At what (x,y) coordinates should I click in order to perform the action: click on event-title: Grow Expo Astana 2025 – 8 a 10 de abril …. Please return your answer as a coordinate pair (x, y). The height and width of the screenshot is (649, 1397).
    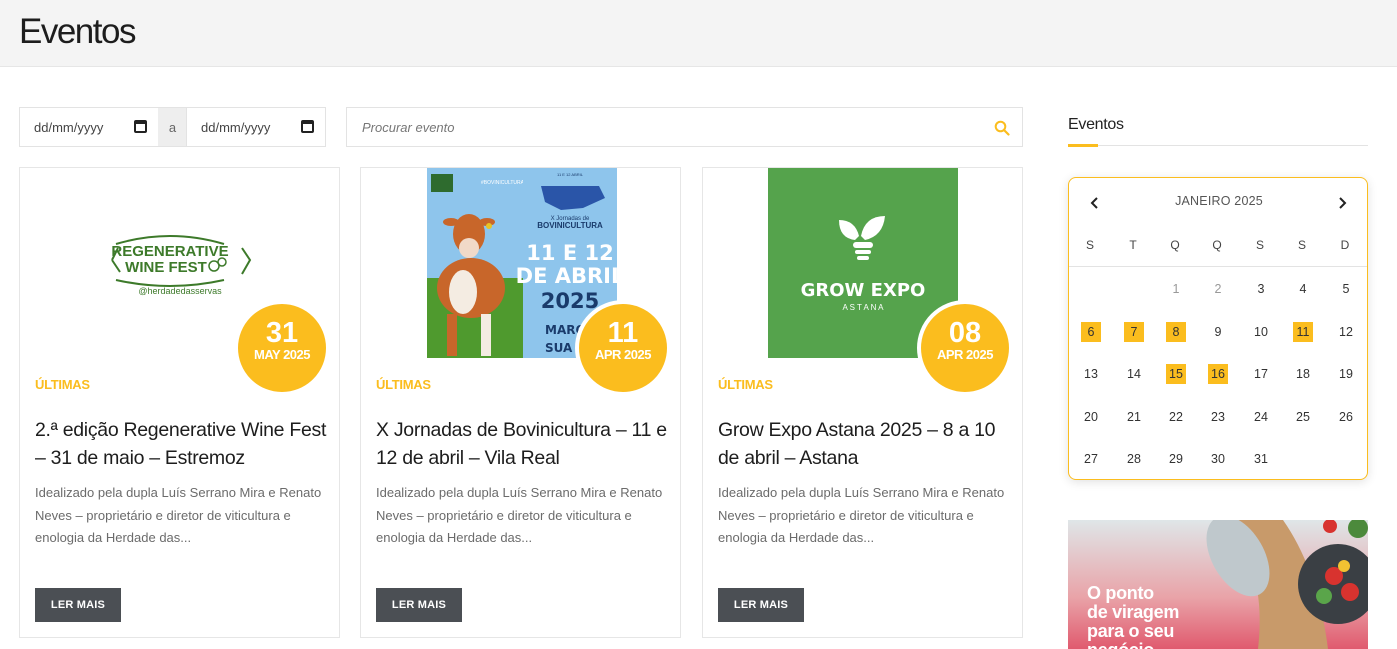
    Looking at the image, I should click on (865, 444).